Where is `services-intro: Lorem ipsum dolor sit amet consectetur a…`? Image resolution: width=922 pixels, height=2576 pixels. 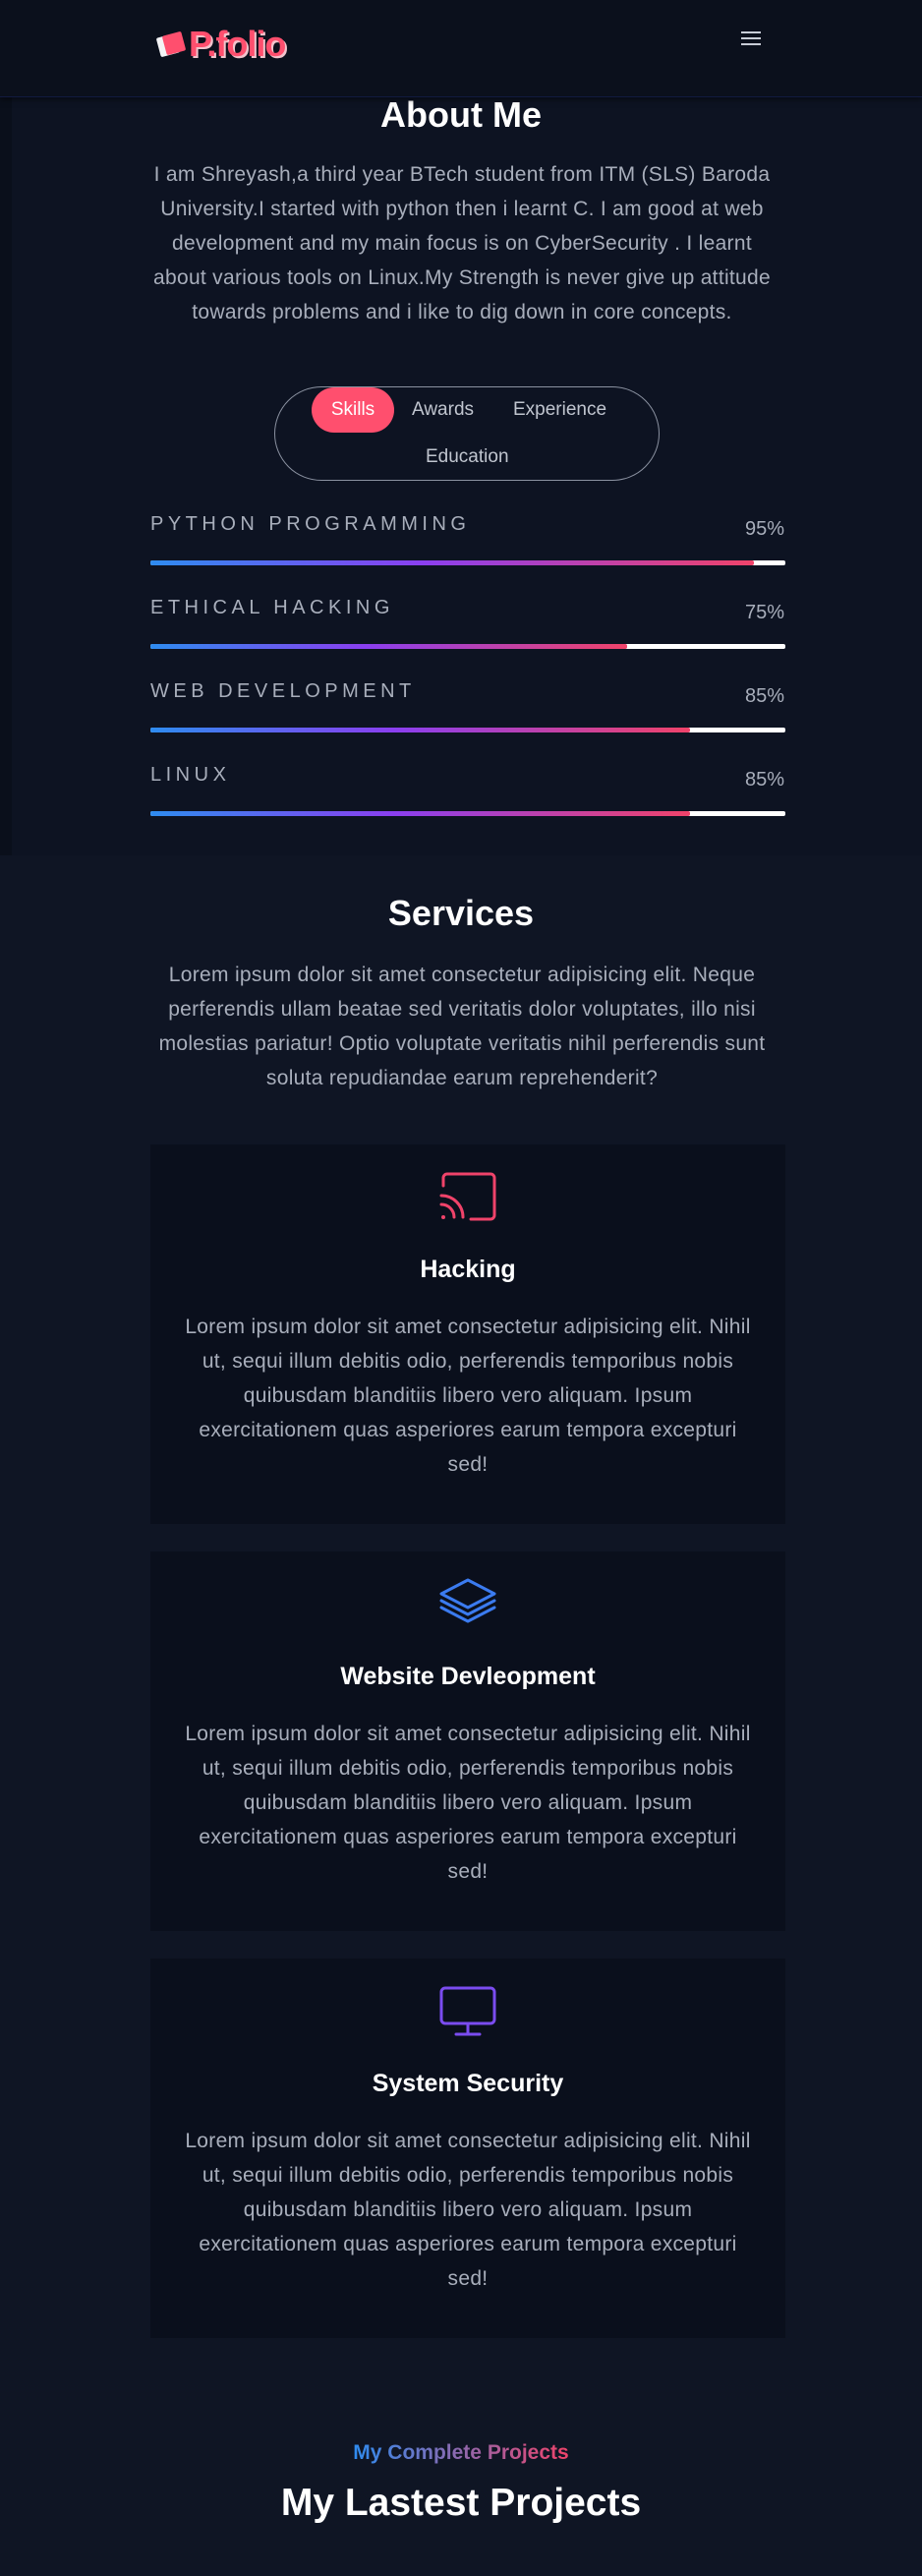
services-intro: Lorem ipsum dolor sit amet consectetur a… is located at coordinates (462, 1026).